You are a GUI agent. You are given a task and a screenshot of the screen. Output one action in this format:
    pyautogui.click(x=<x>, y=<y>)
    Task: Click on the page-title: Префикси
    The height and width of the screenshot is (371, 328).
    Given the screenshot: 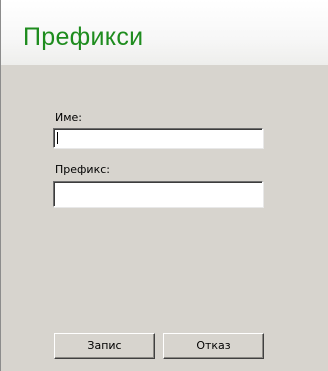 What is the action you would take?
    pyautogui.click(x=83, y=37)
    